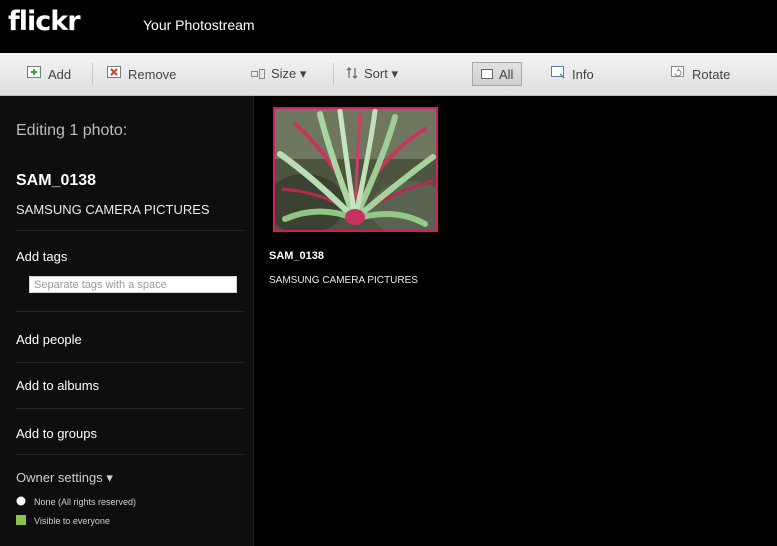  What do you see at coordinates (352, 74) in the screenshot?
I see `sort-icon` at bounding box center [352, 74].